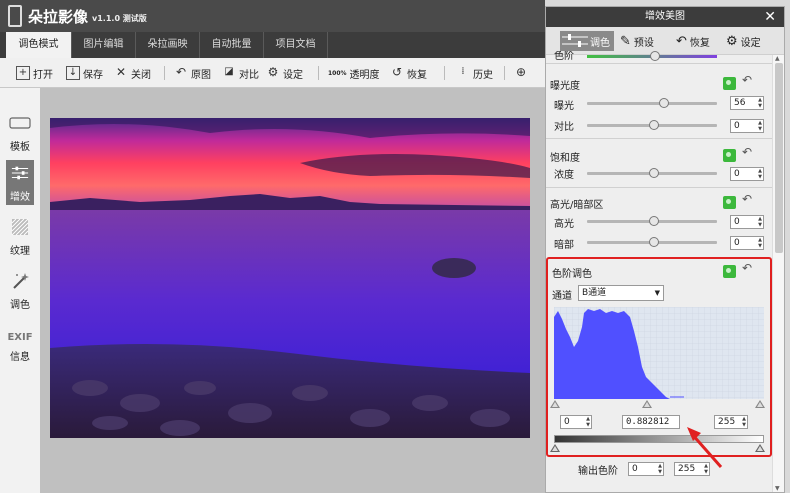  I want to click on sidebar-item-label: 增效, so click(20, 197).